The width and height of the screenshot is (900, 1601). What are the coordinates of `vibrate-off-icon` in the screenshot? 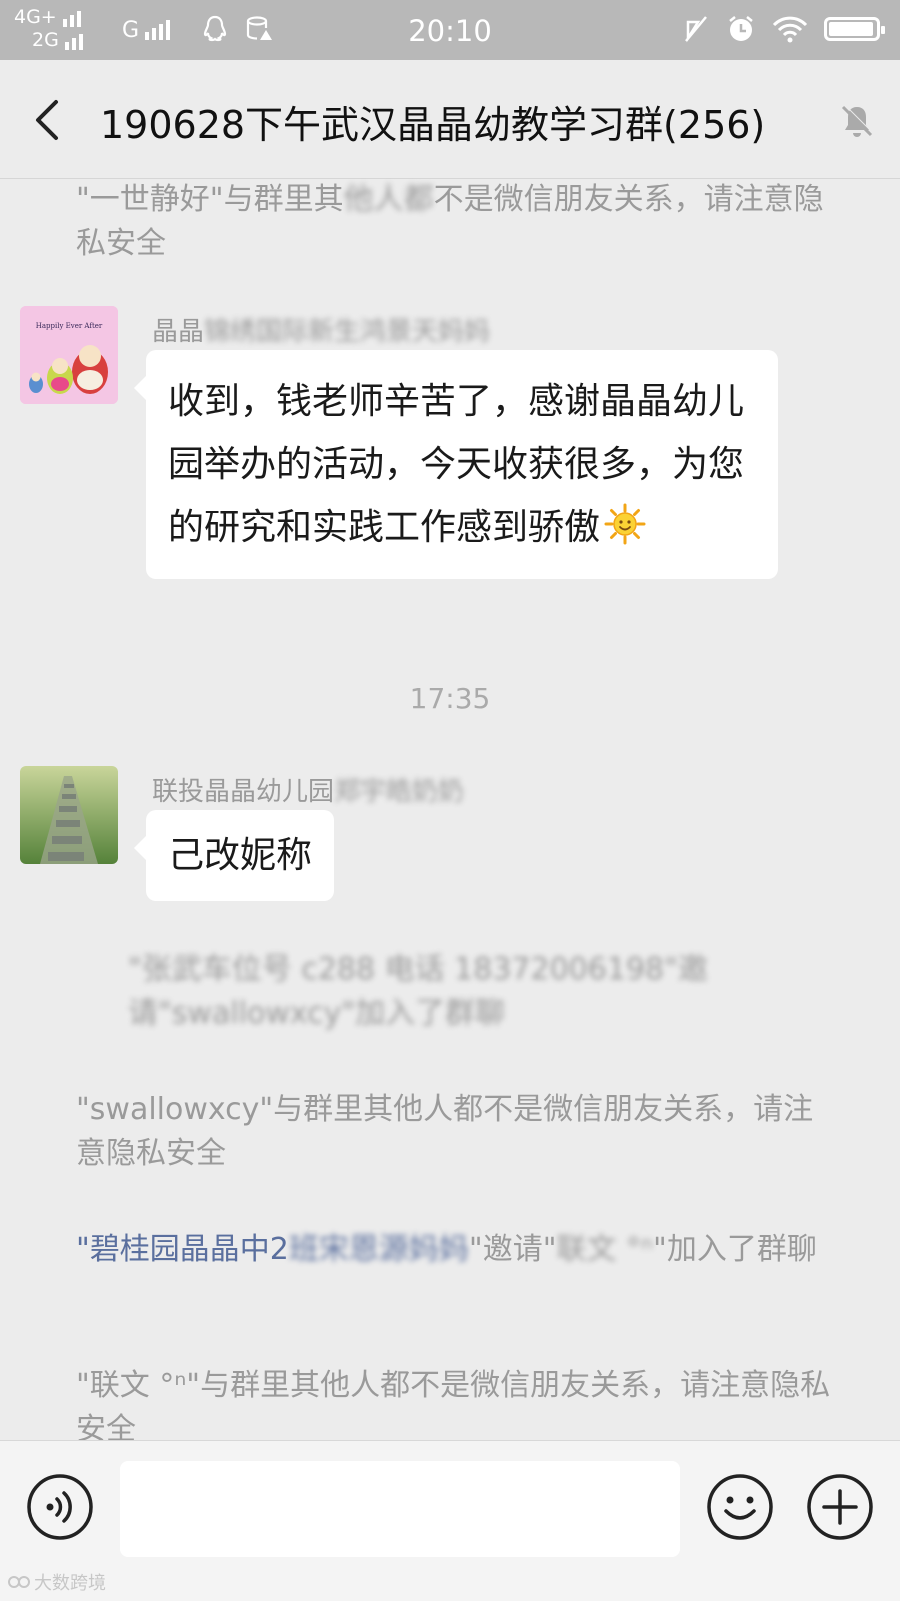 It's located at (696, 29).